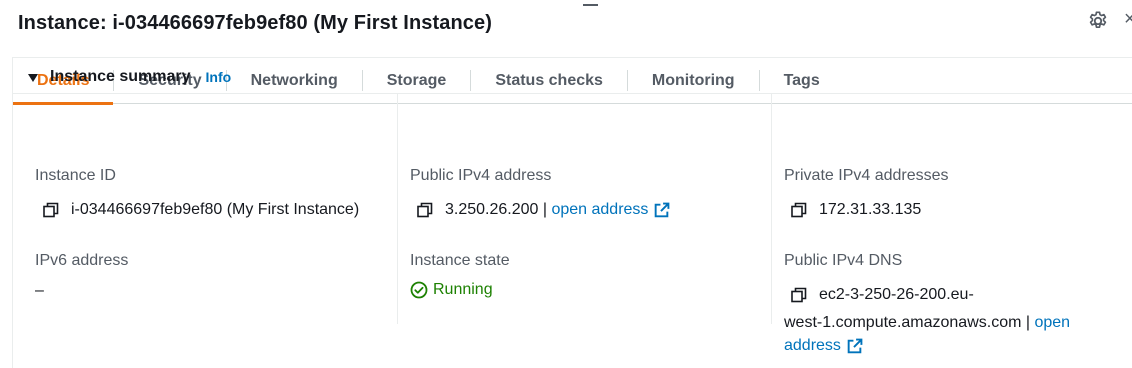 The height and width of the screenshot is (368, 1132). I want to click on instance-id-value: i-034466697feb9ef80 (My First Instance), so click(201, 210).